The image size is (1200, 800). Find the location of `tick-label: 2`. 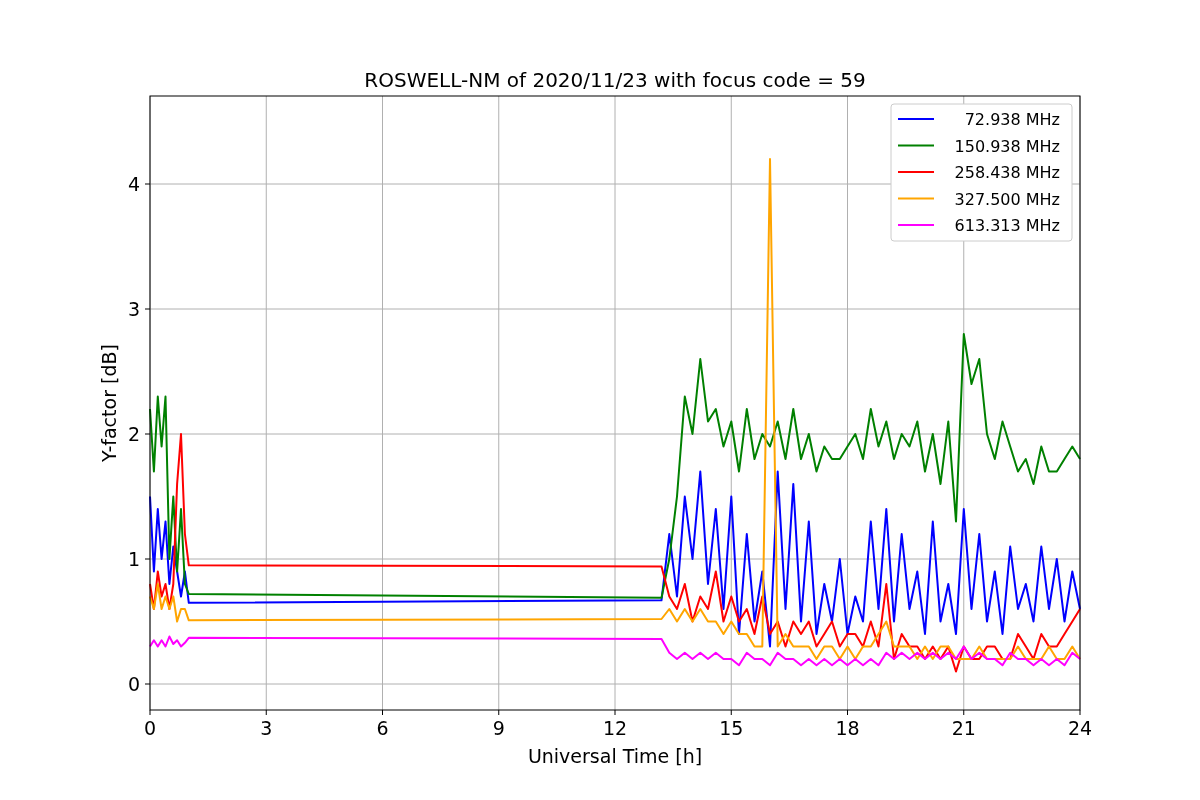

tick-label: 2 is located at coordinates (133, 434).